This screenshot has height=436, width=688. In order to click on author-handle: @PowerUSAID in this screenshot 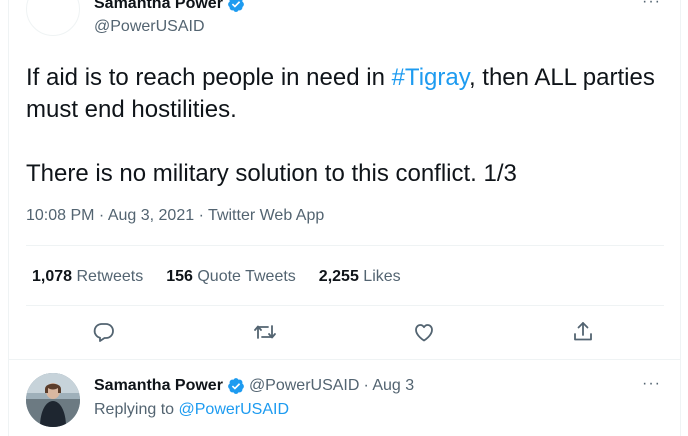, I will do `click(149, 27)`.